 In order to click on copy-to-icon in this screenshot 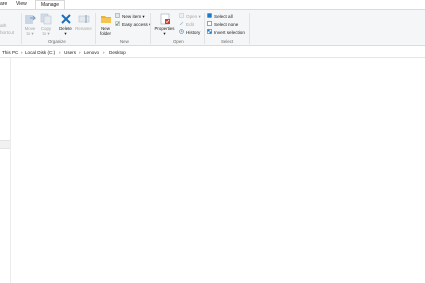, I will do `click(46, 19)`.